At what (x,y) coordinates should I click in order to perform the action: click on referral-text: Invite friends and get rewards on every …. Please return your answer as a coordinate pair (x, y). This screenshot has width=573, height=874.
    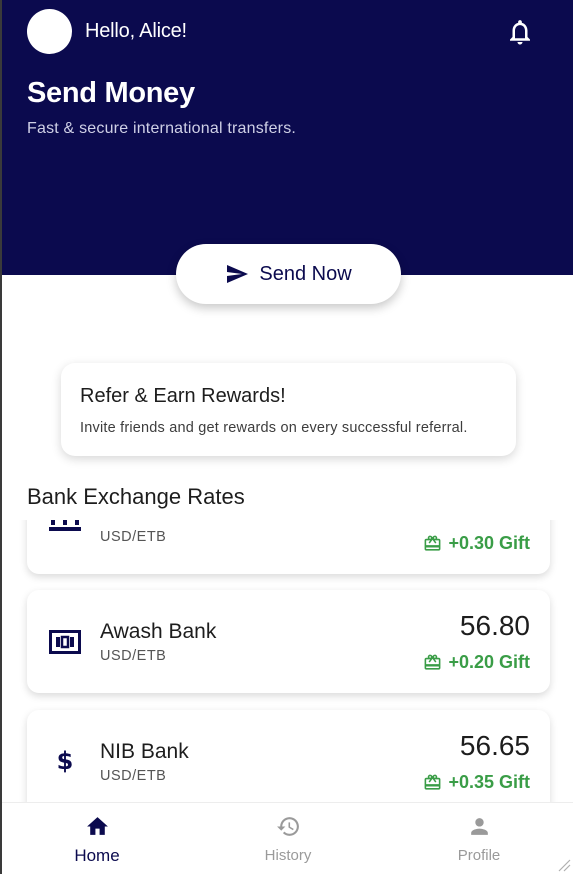
    Looking at the image, I should click on (274, 428).